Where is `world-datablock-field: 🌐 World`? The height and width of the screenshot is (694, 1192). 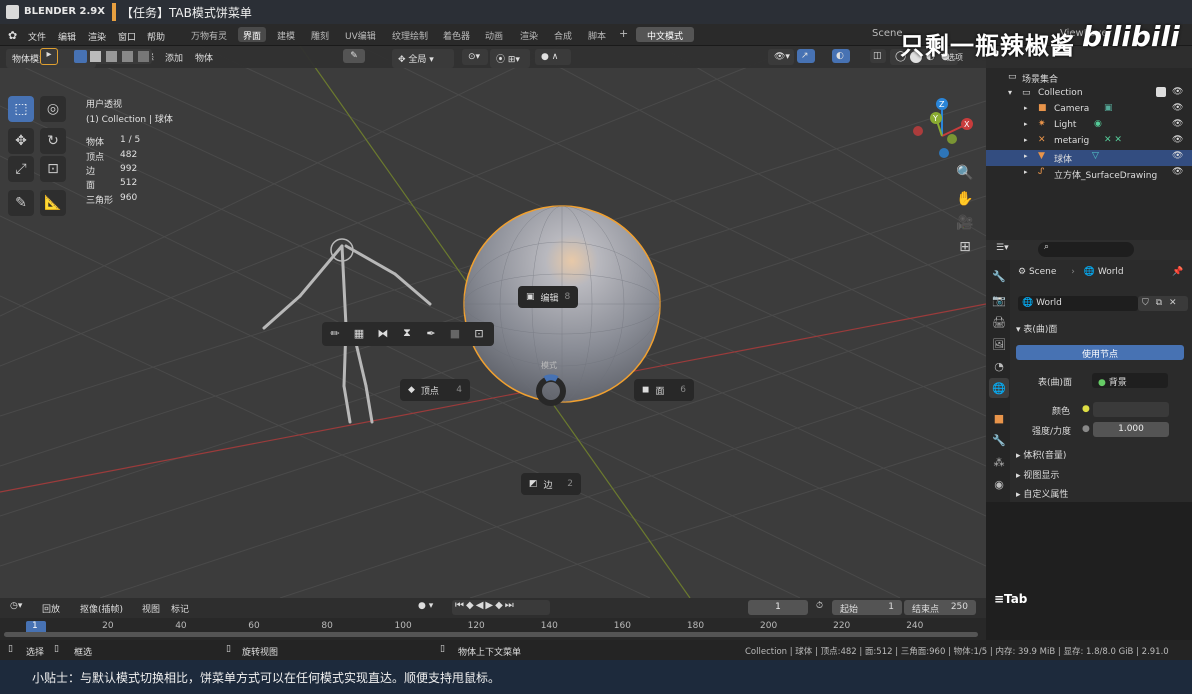 world-datablock-field: 🌐 World is located at coordinates (1078, 303).